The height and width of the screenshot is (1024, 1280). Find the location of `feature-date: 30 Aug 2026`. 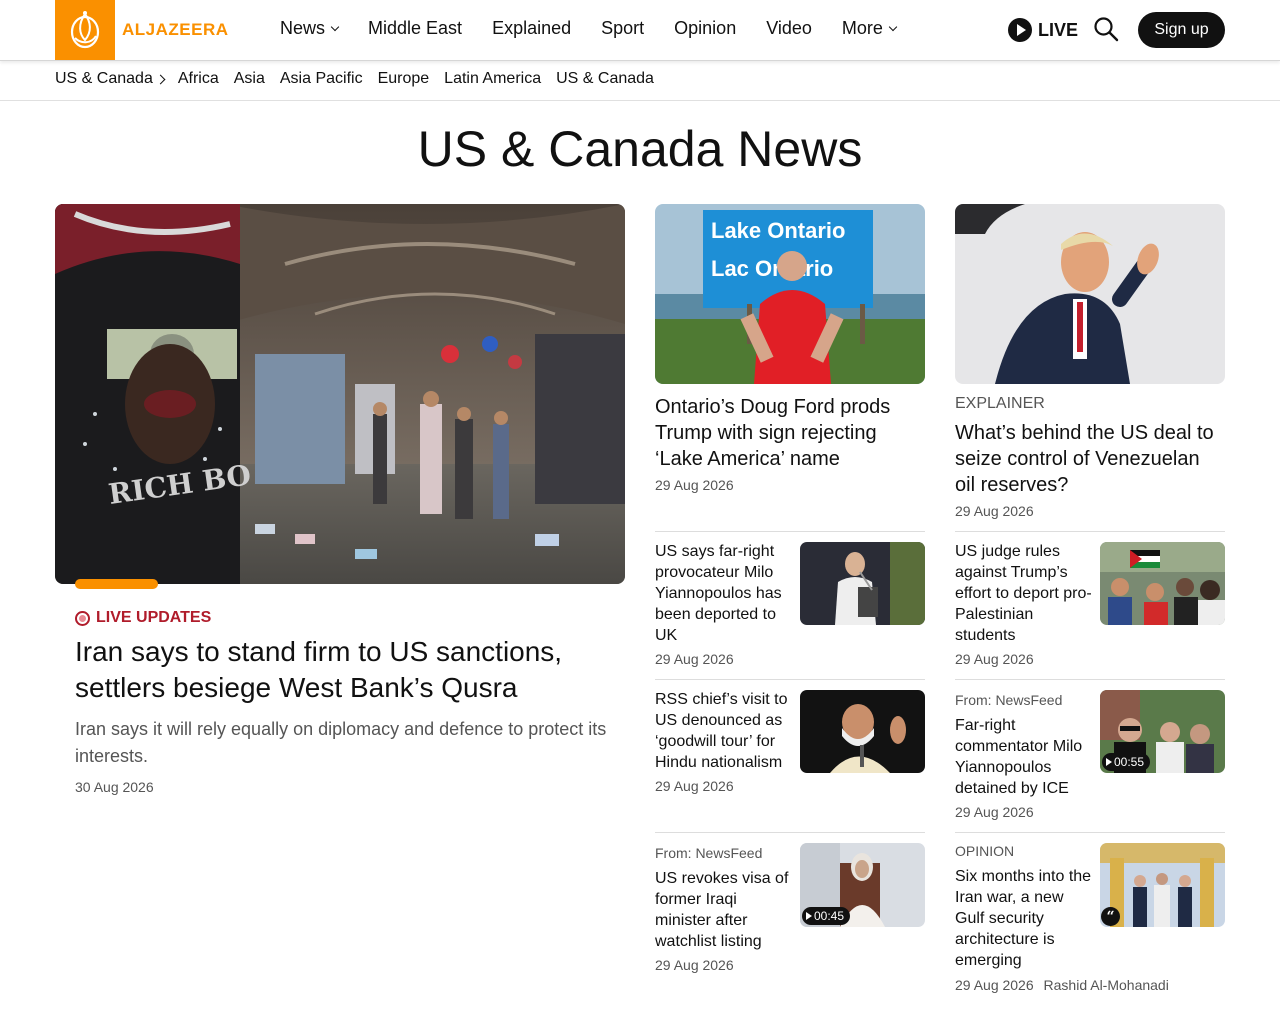

feature-date: 30 Aug 2026 is located at coordinates (114, 787).